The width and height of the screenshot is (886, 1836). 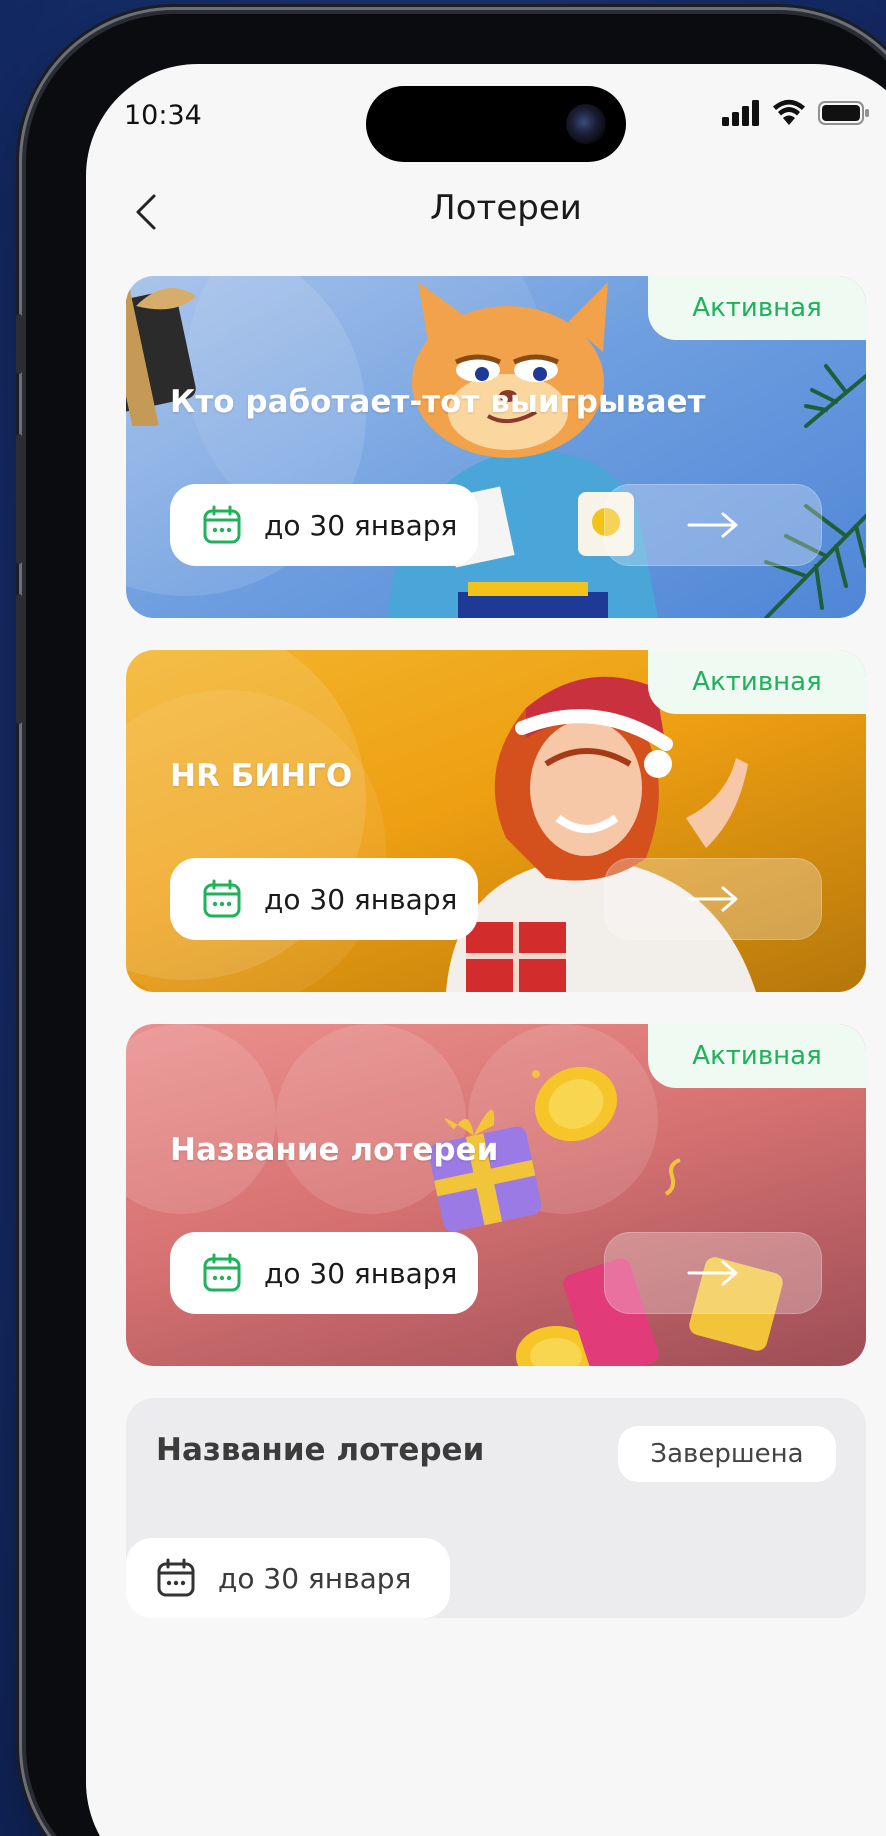 I want to click on wifi-icon, so click(x=789, y=112).